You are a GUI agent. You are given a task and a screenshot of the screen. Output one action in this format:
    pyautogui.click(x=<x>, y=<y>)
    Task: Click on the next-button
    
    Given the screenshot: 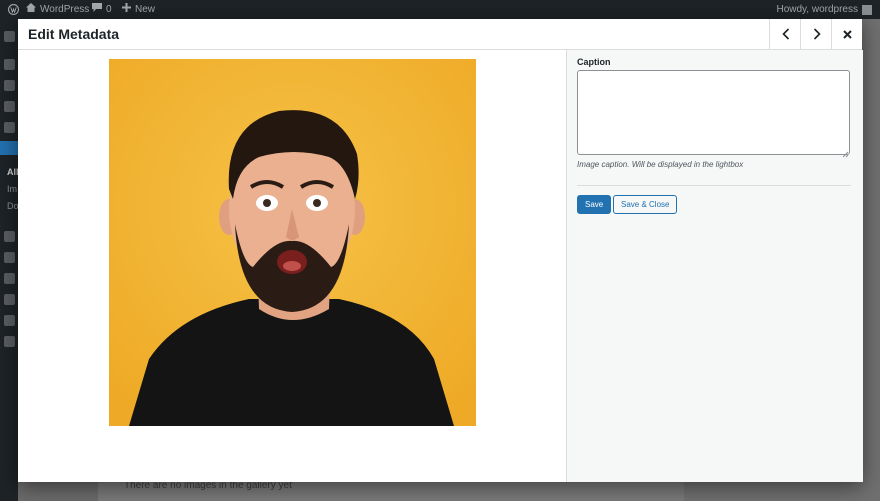 What is the action you would take?
    pyautogui.click(x=816, y=34)
    